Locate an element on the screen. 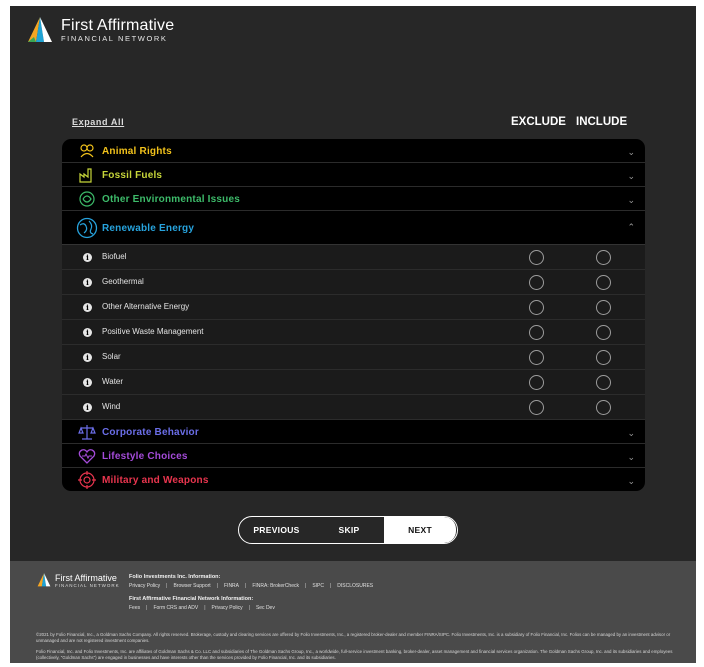 The image size is (704, 667). brand-subtitle: FINANCIAL NETWORK is located at coordinates (114, 38).